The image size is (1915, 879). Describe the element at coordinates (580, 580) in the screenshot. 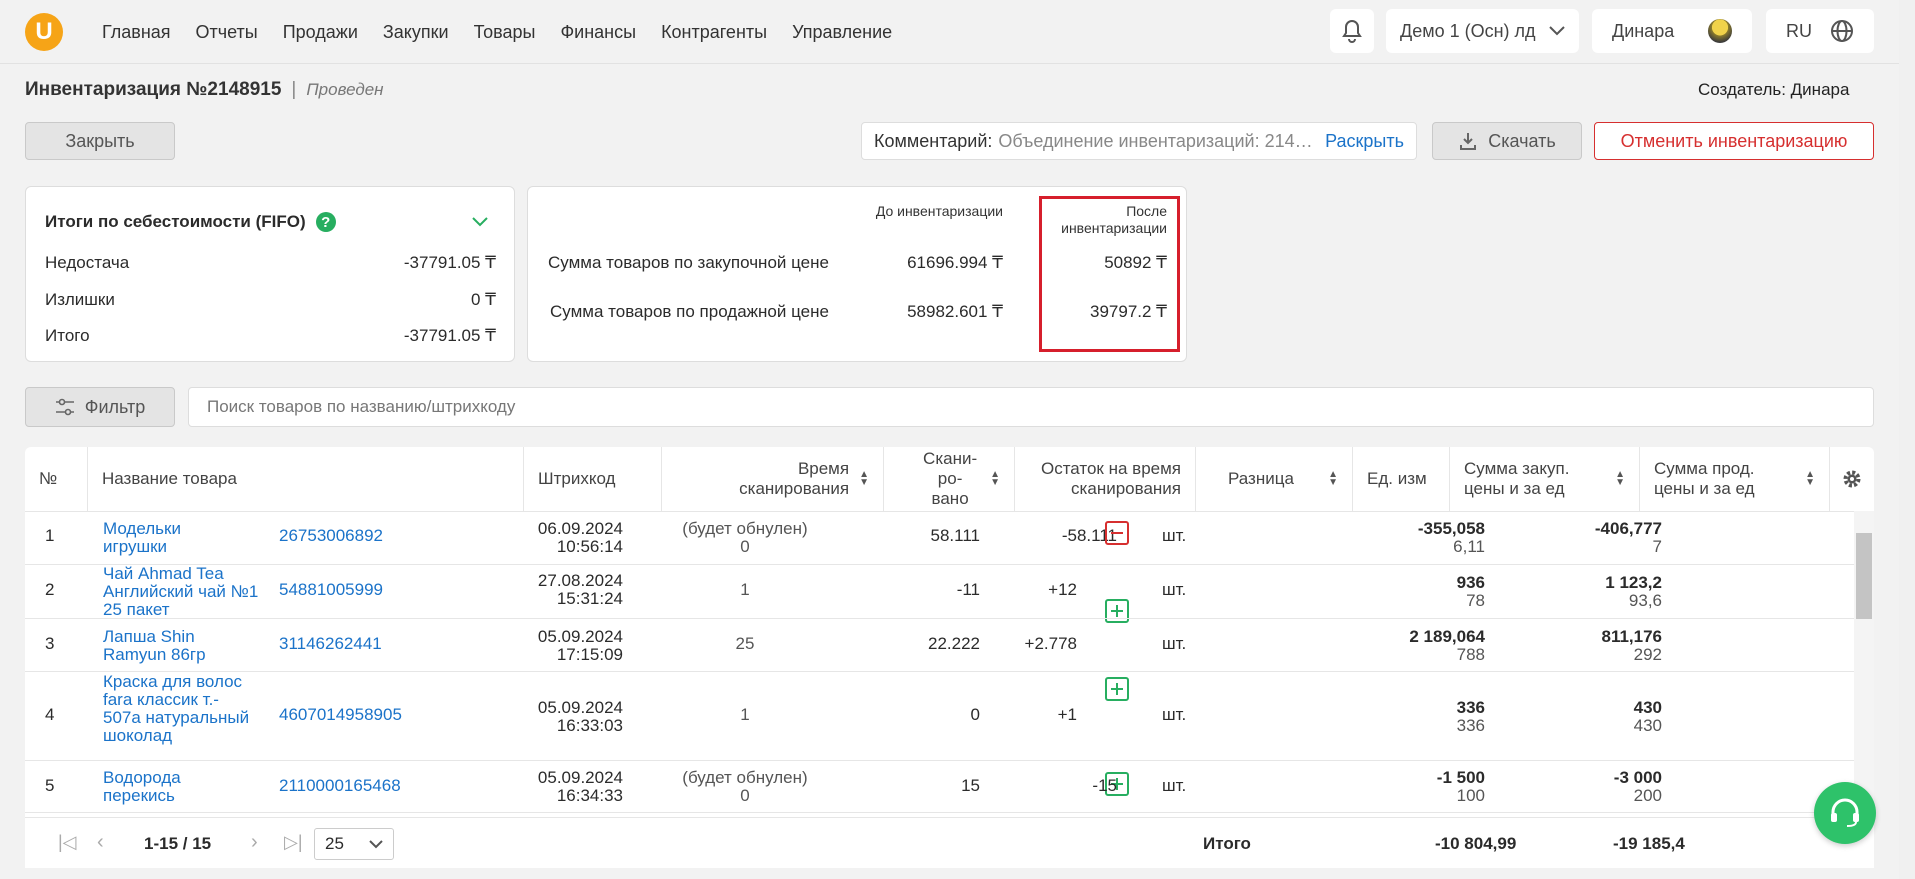

I see `scan-date-value: 27.08.2024` at that location.